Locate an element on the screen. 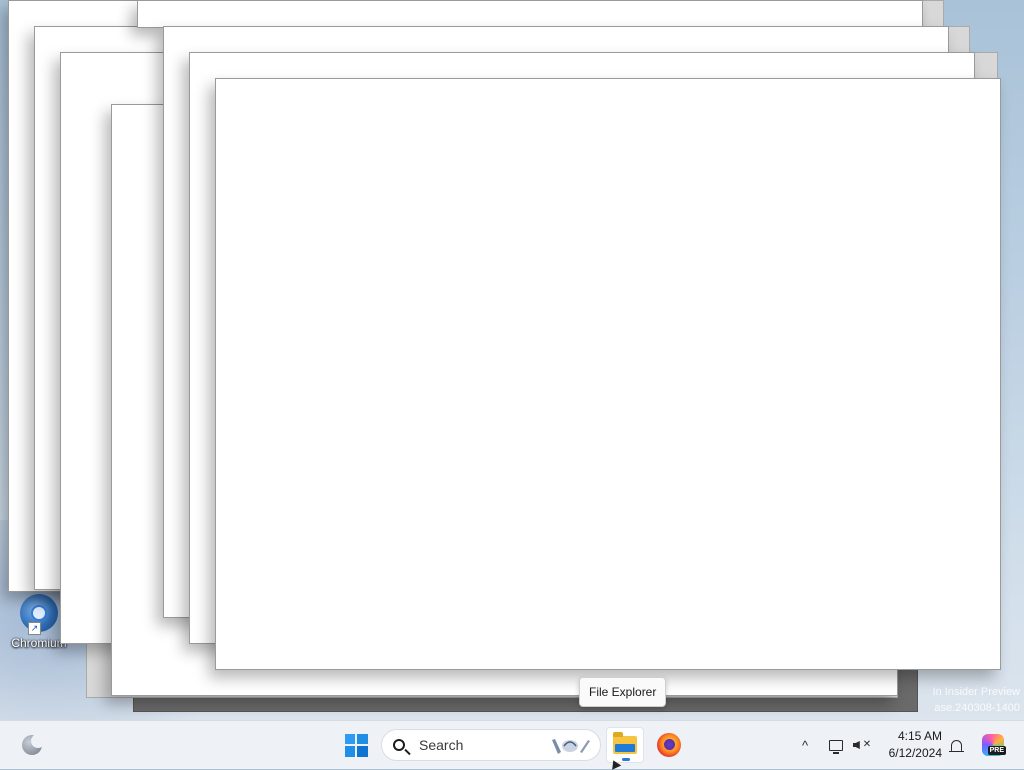 The width and height of the screenshot is (1024, 770). taskbar-firefox-button is located at coordinates (669, 745).